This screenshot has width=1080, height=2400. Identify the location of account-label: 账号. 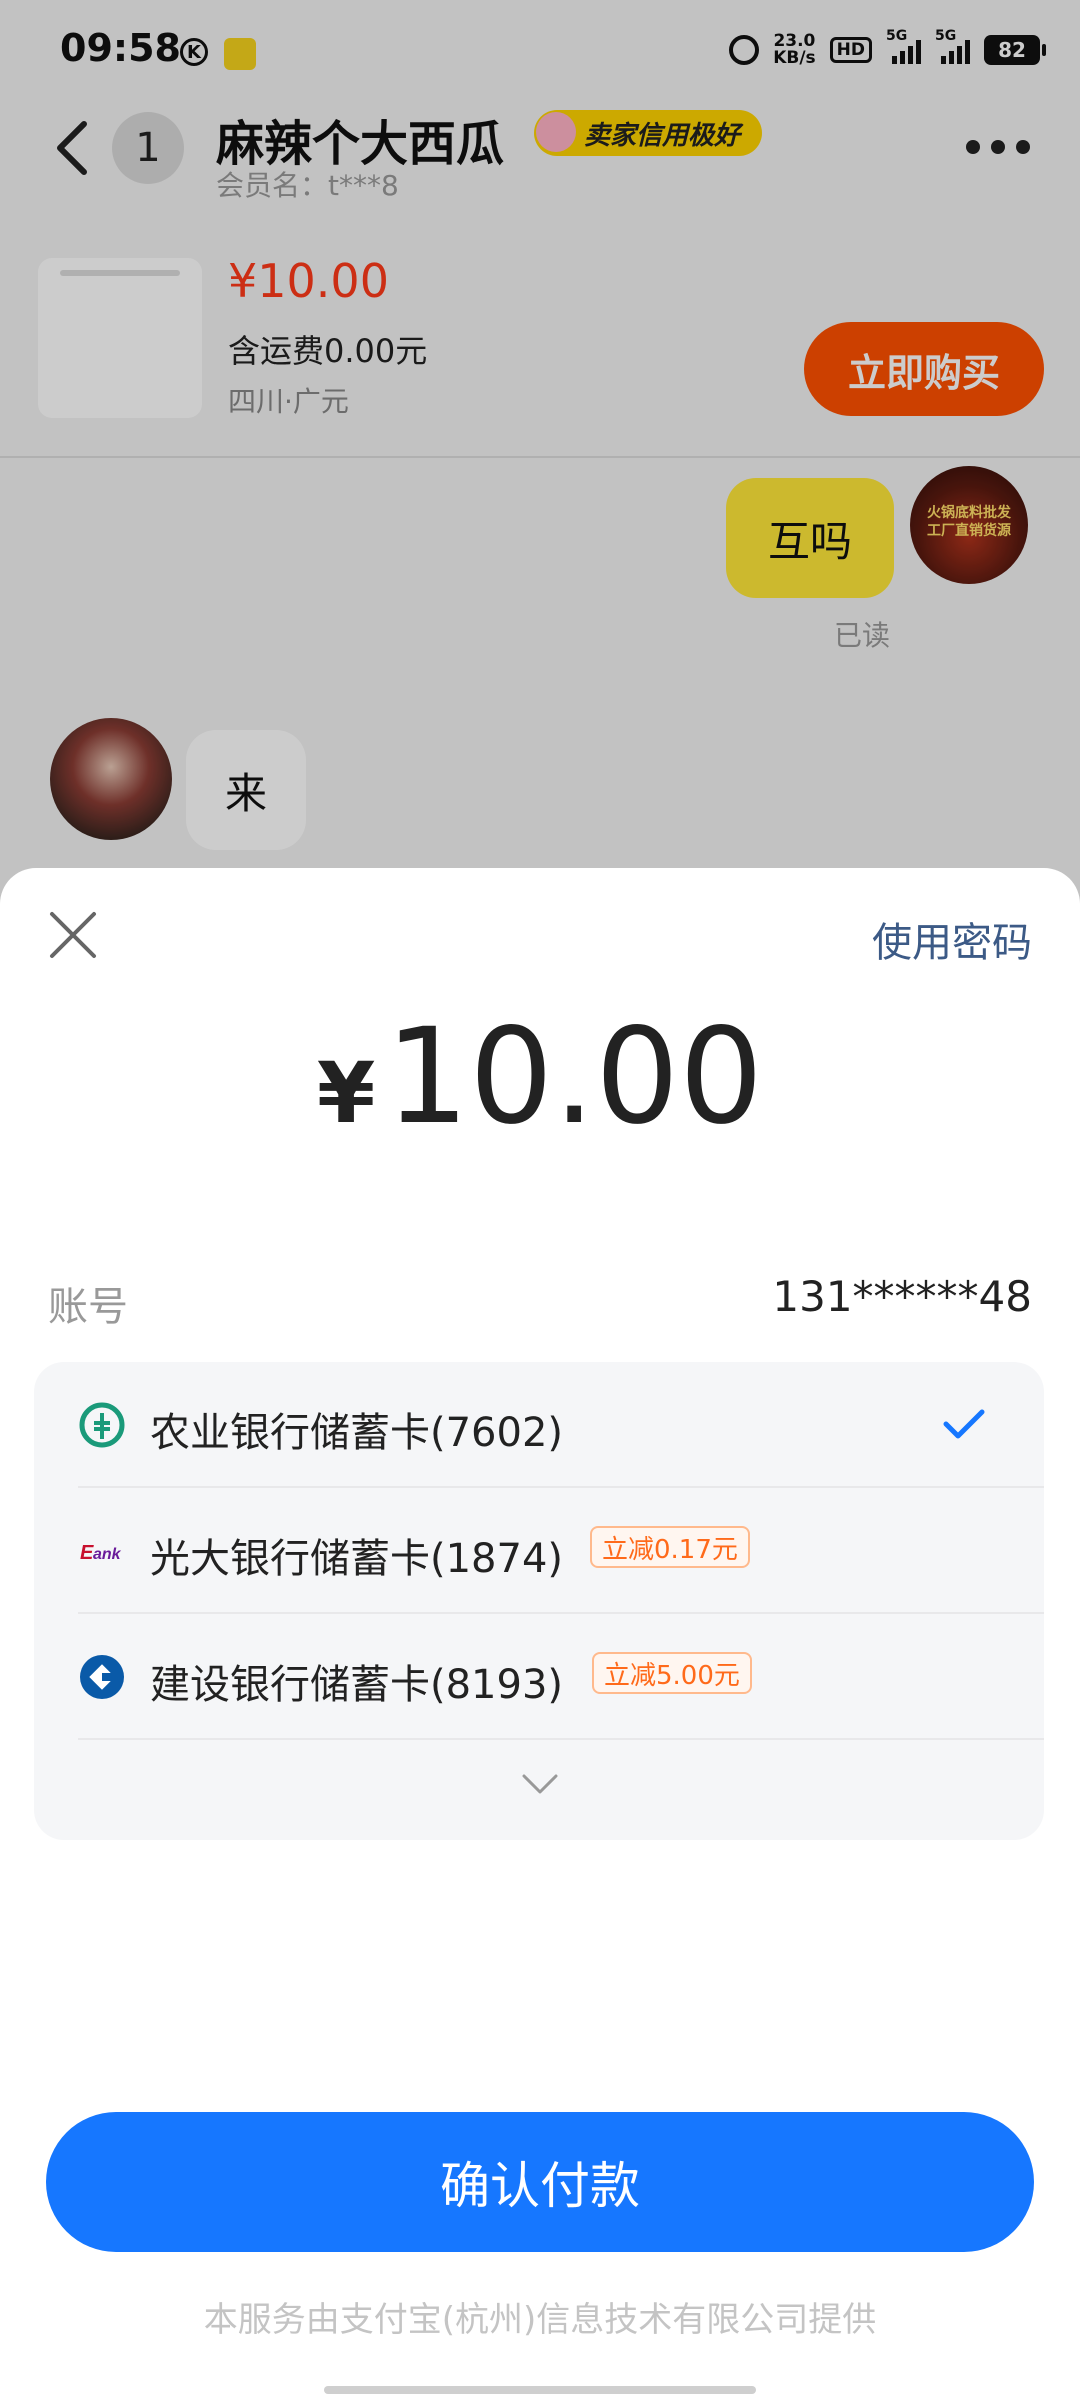
(88, 1307).